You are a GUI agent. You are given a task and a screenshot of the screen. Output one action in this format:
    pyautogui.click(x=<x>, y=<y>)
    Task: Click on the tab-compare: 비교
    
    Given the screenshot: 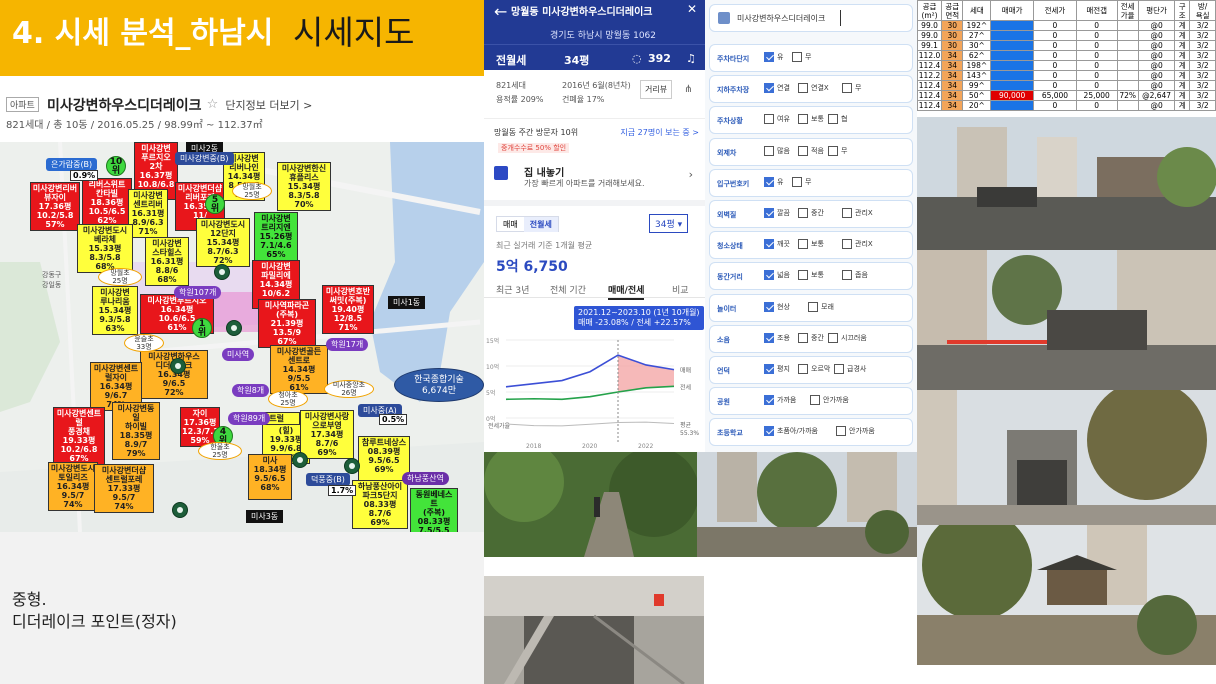 What is the action you would take?
    pyautogui.click(x=680, y=289)
    